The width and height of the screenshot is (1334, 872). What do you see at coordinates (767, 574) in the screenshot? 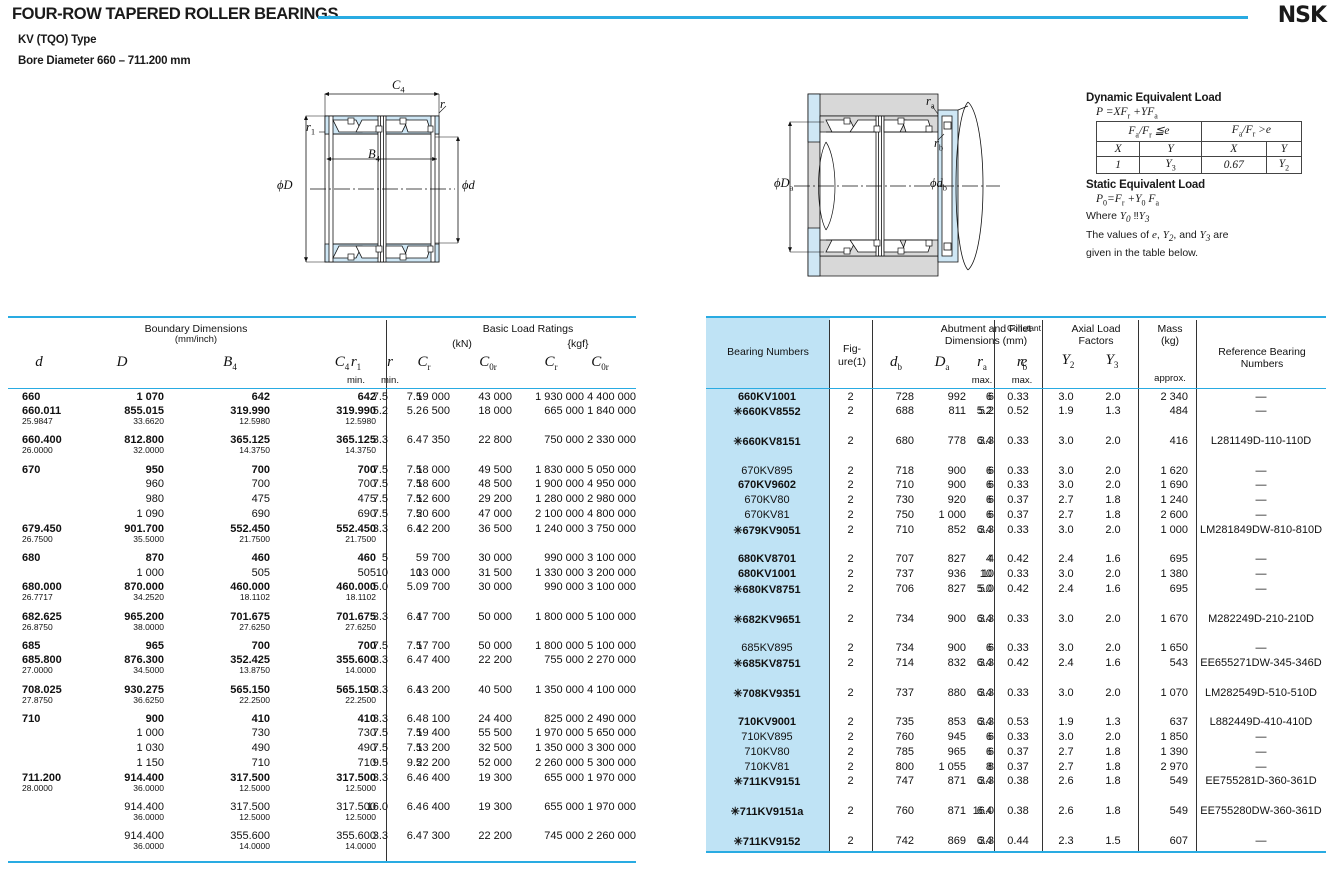
I see `cell-bearing-number: 680KV1001` at bounding box center [767, 574].